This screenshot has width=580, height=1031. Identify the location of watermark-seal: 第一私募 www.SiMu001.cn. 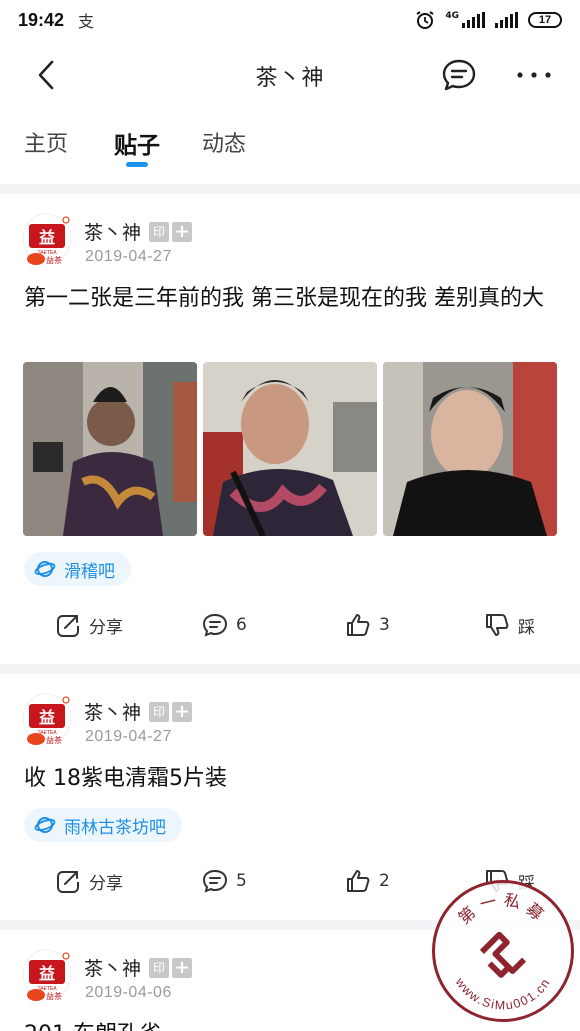
(503, 951).